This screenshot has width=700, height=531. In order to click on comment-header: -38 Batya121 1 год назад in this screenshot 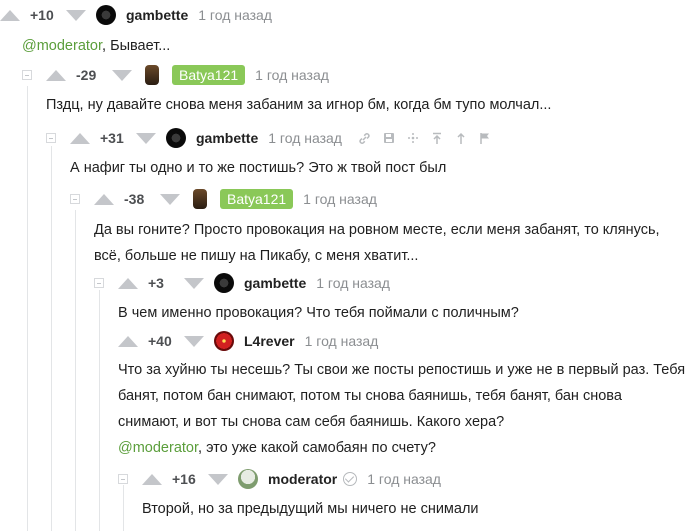, I will do `click(235, 199)`.